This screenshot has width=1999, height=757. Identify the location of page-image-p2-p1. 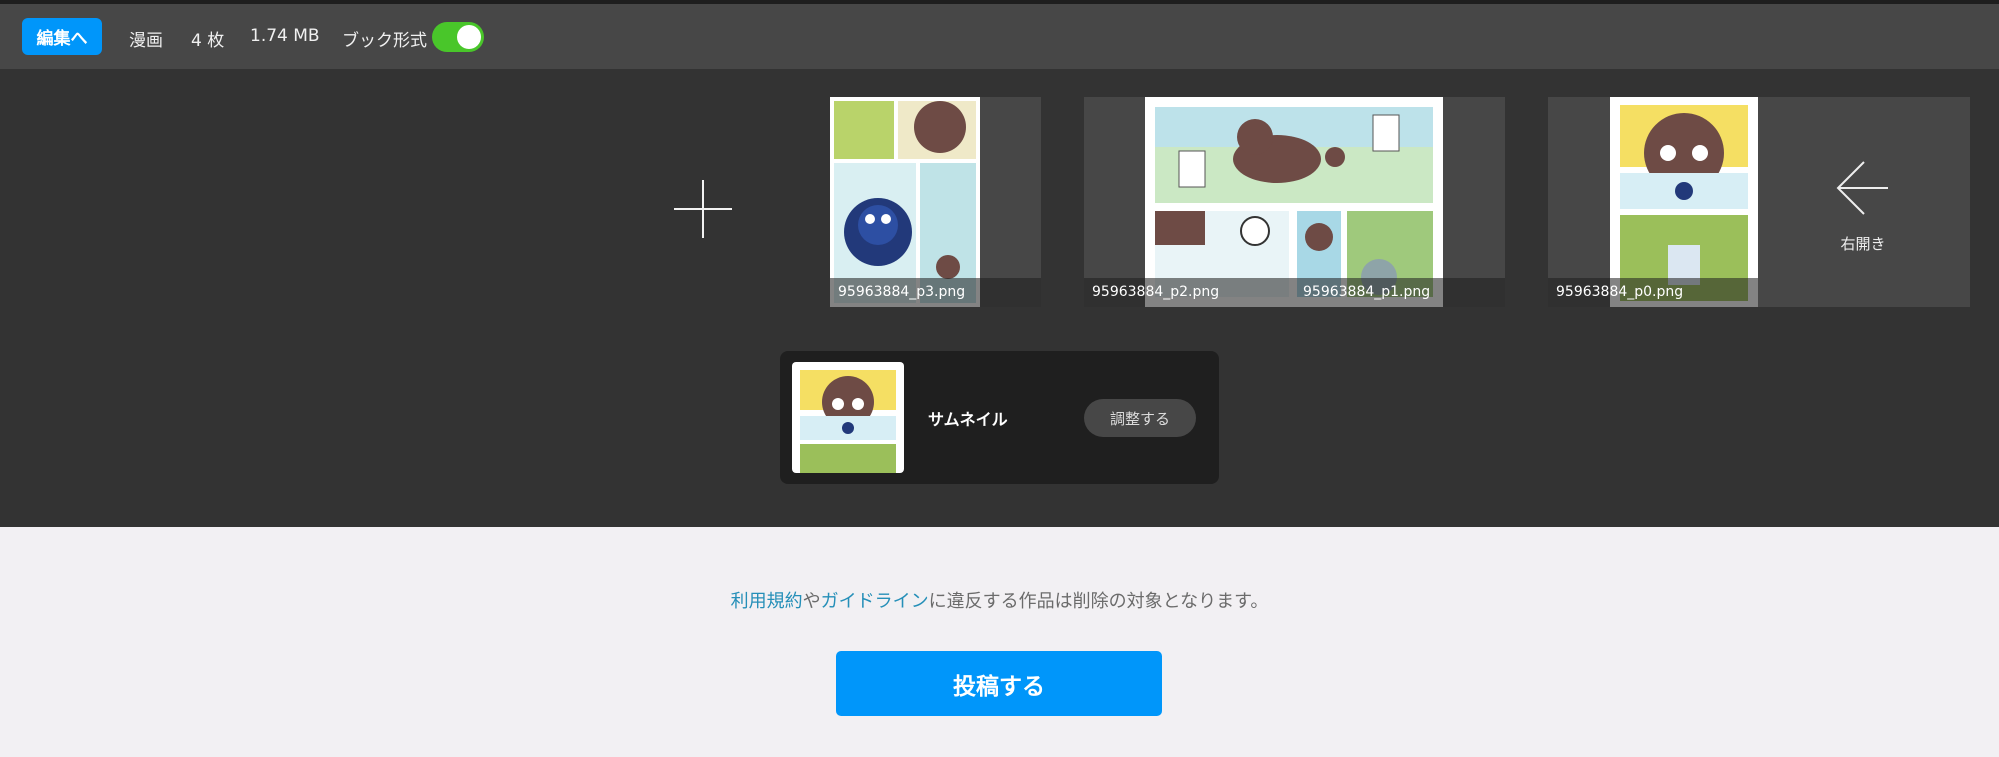
(1294, 202).